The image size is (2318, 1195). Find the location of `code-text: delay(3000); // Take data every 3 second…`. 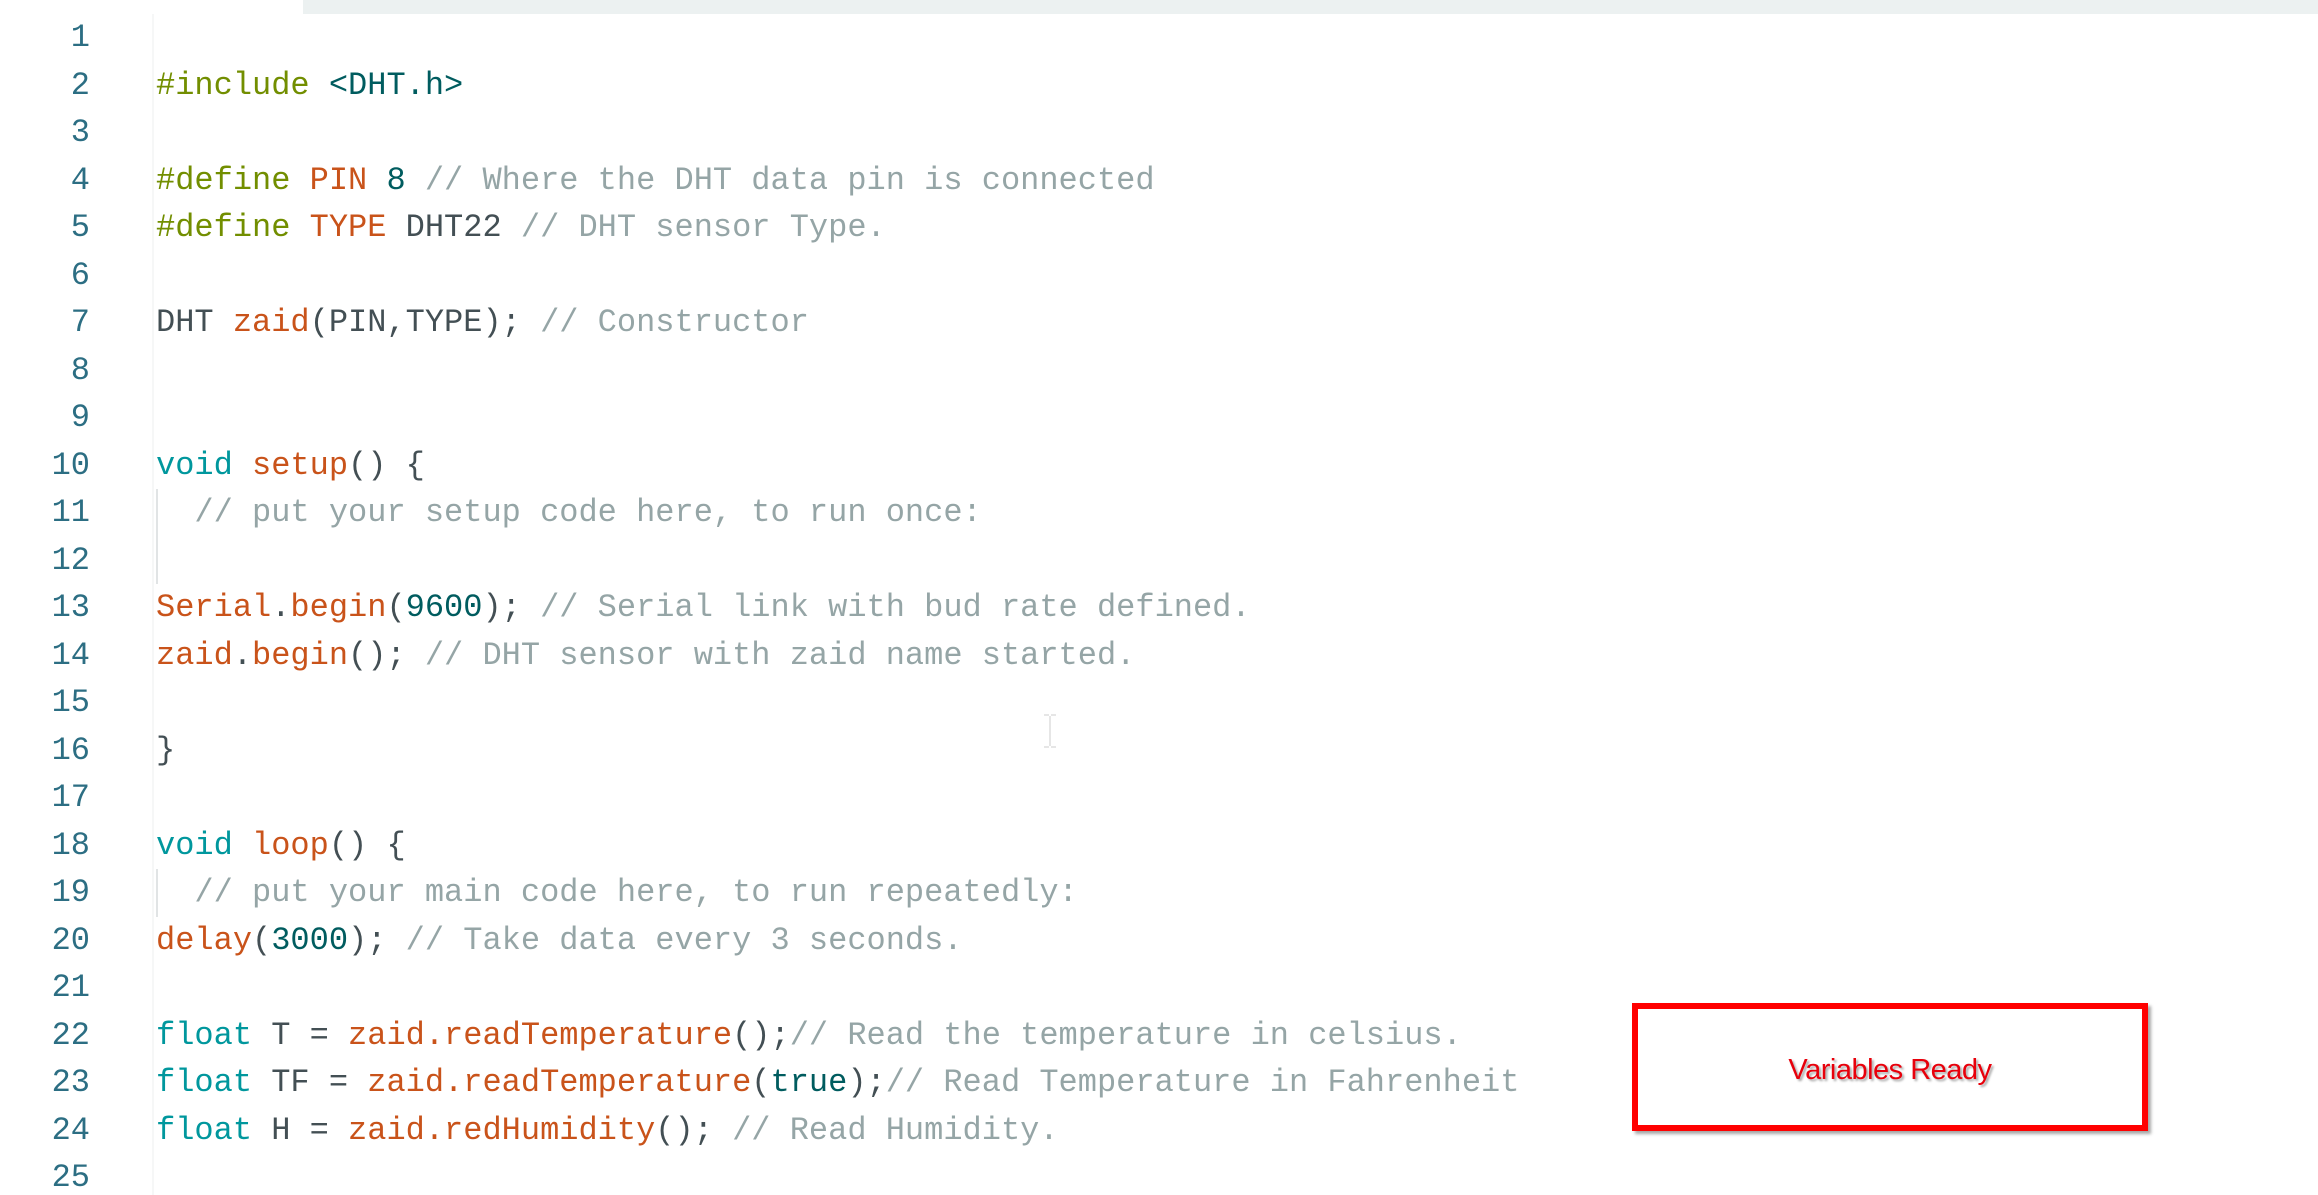

code-text: delay(3000); // Take data every 3 second… is located at coordinates (559, 941).